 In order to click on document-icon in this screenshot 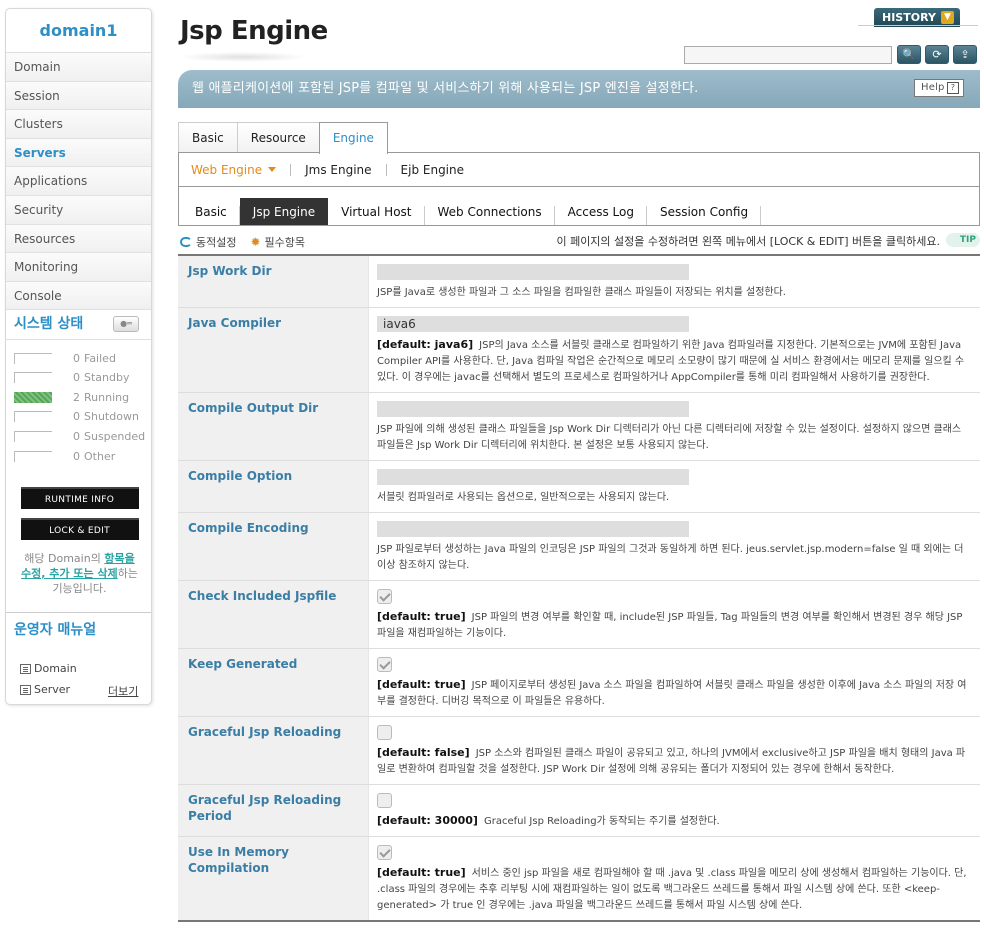, I will do `click(25, 689)`.